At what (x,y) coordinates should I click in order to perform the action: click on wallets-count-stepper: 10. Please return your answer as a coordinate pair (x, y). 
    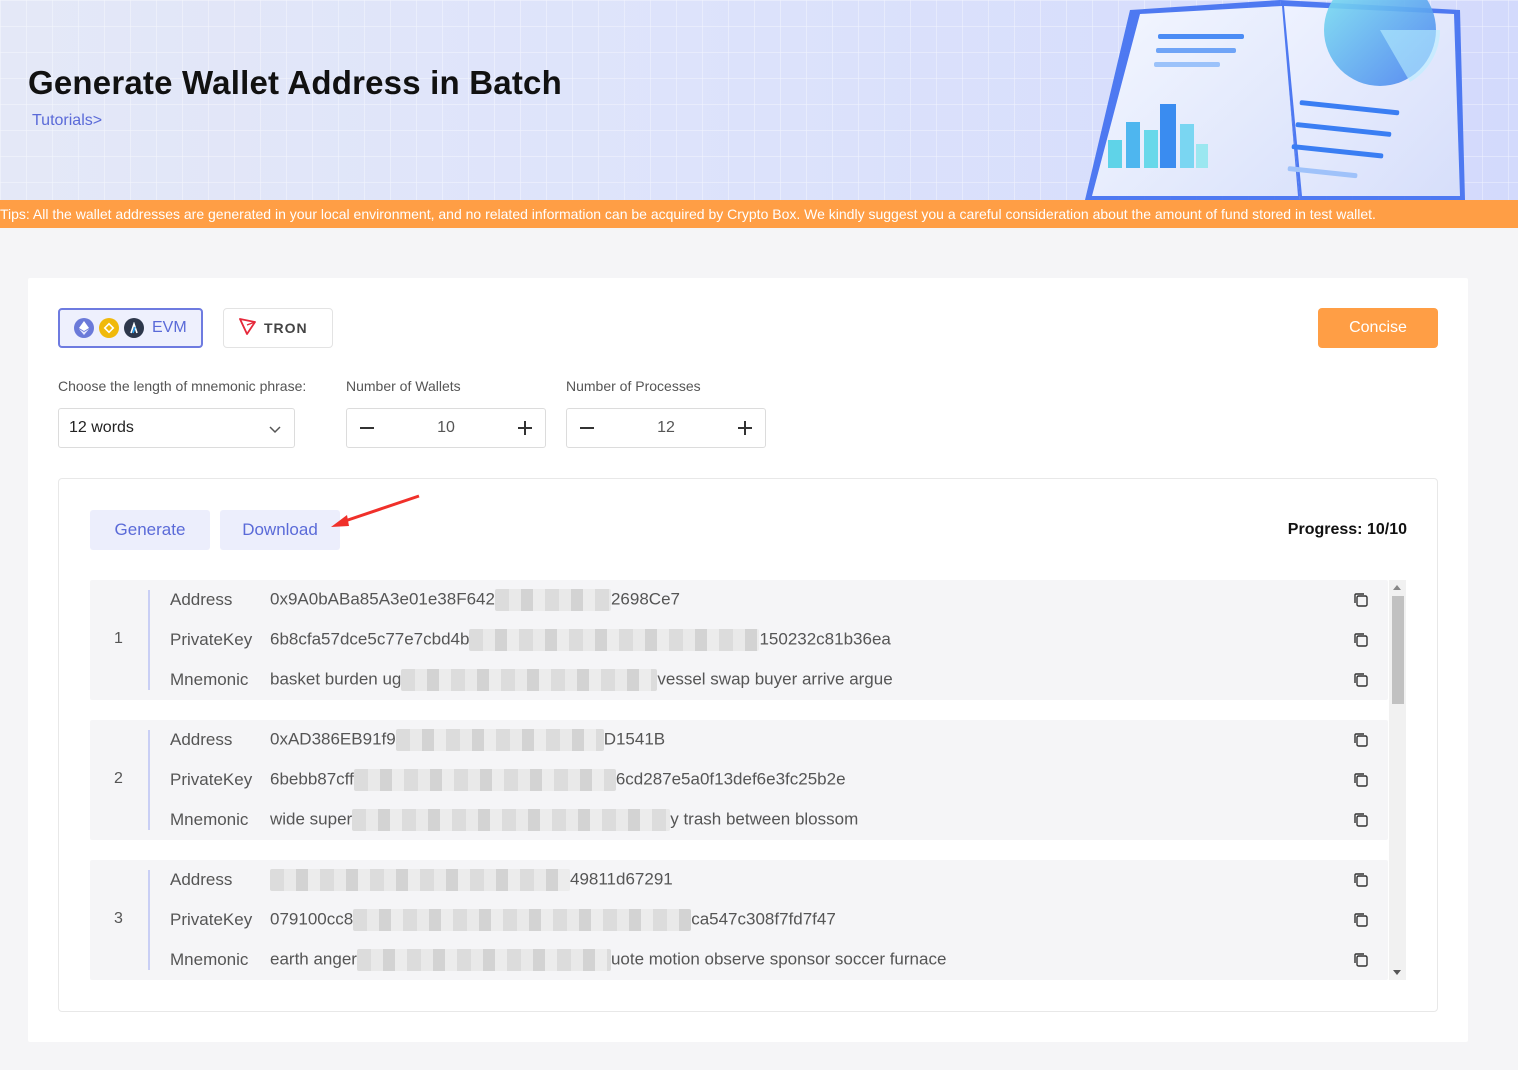
    Looking at the image, I should click on (446, 428).